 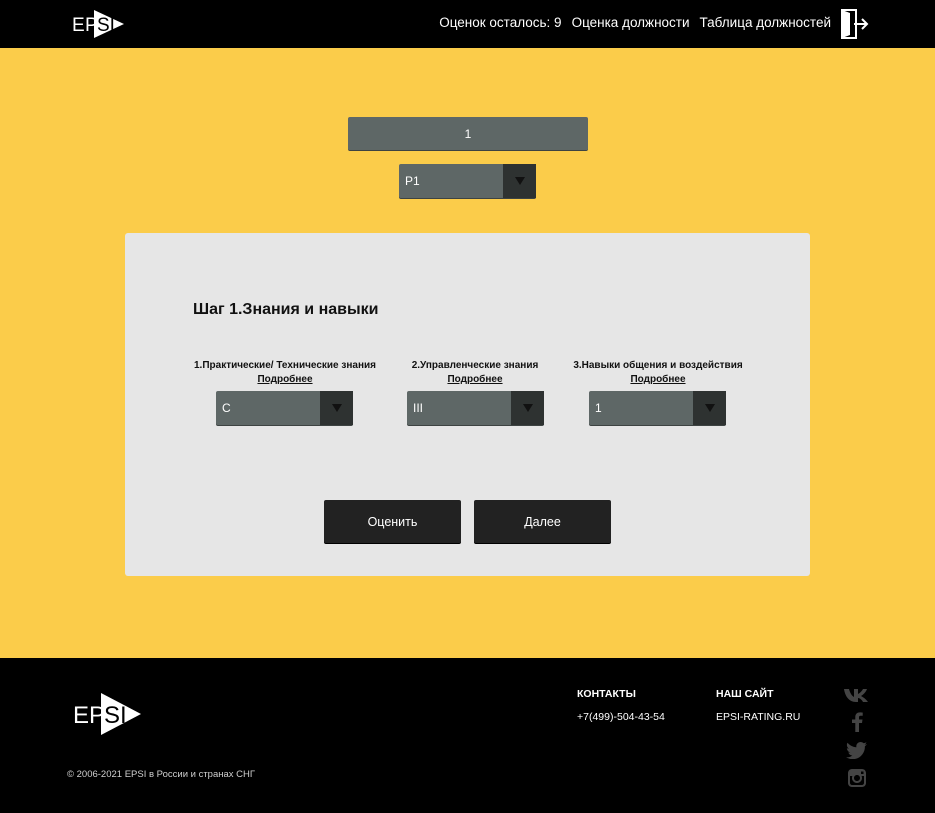 I want to click on criterion-label: 1.Практические/ Технические знания, so click(x=285, y=365).